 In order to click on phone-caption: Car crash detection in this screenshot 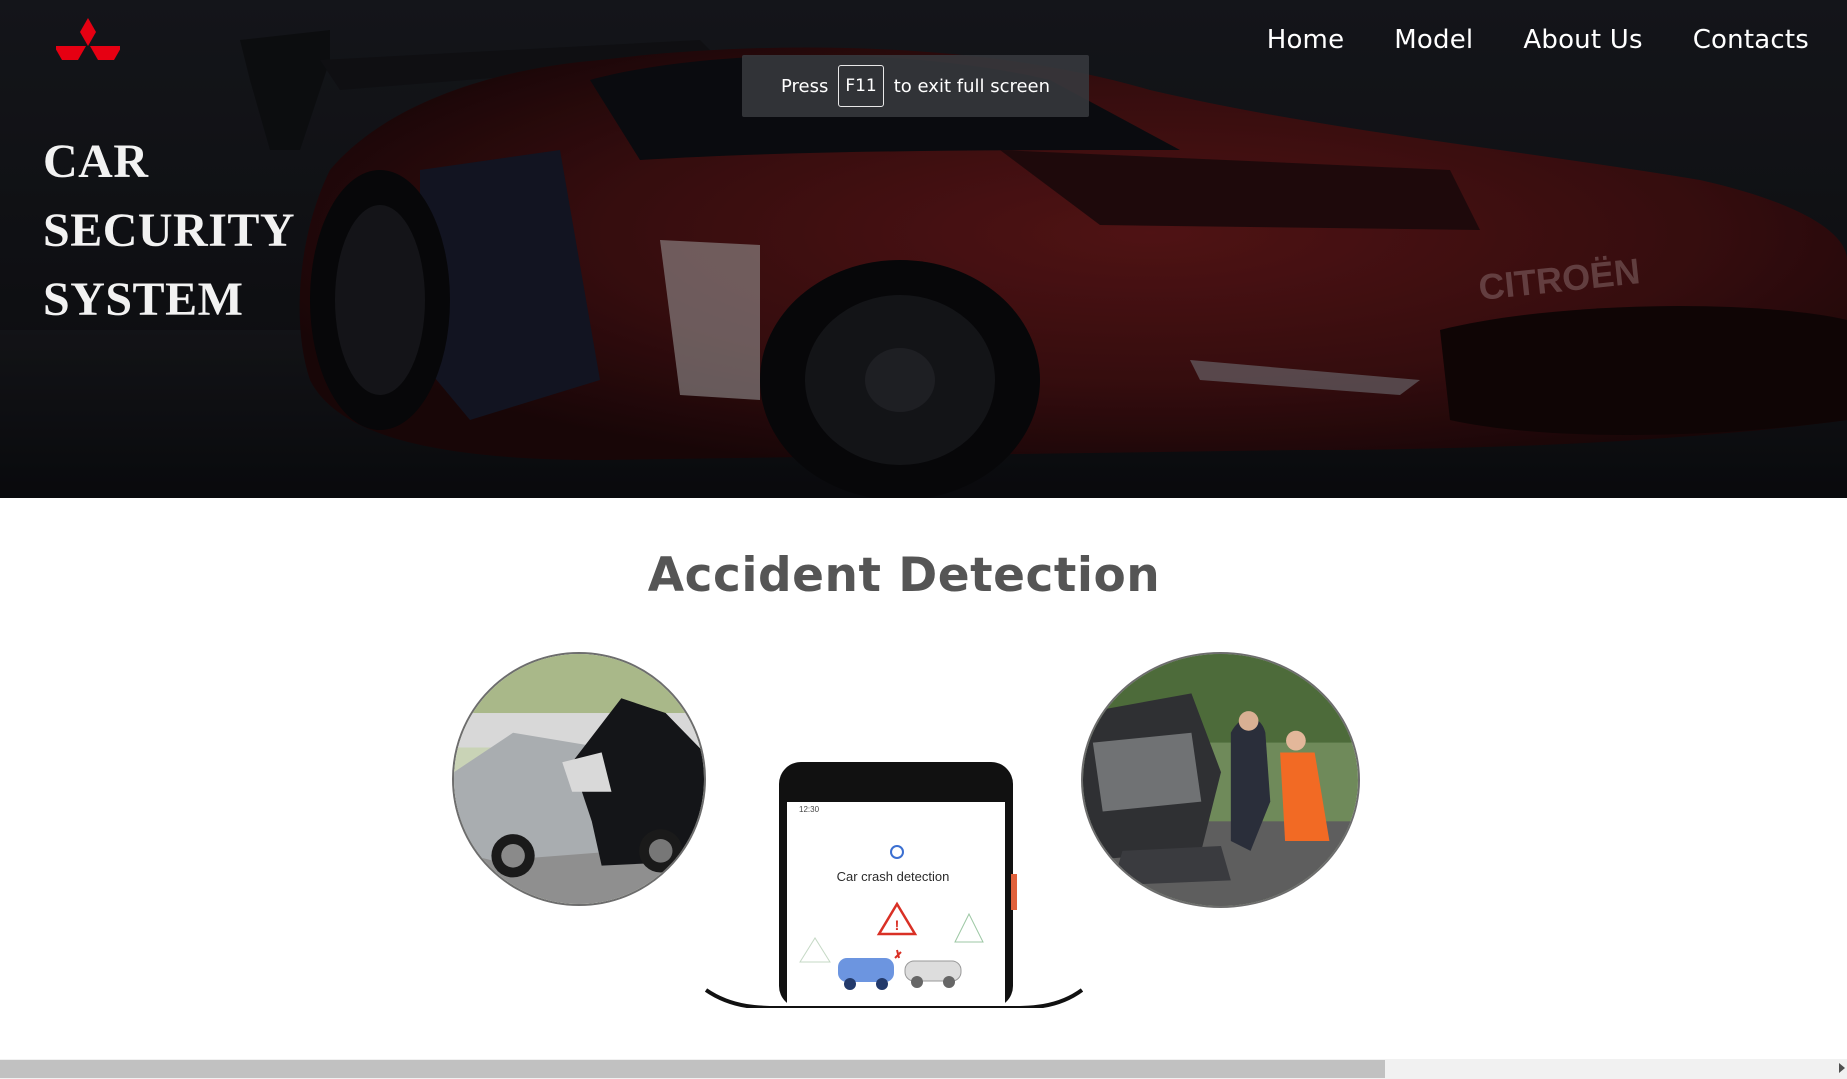, I will do `click(893, 876)`.